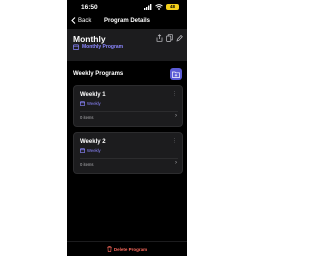 The height and width of the screenshot is (256, 320). What do you see at coordinates (93, 95) in the screenshot?
I see `card-title: Weekly 1` at bounding box center [93, 95].